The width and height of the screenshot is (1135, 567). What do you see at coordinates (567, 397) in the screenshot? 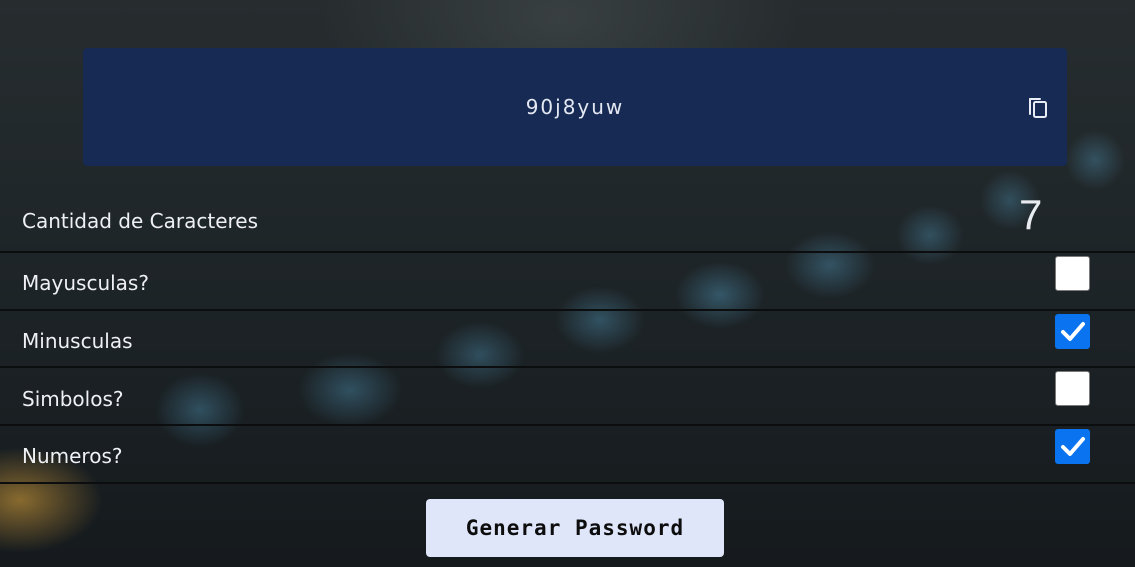
I see `option-row-symbols: Simbolos?` at bounding box center [567, 397].